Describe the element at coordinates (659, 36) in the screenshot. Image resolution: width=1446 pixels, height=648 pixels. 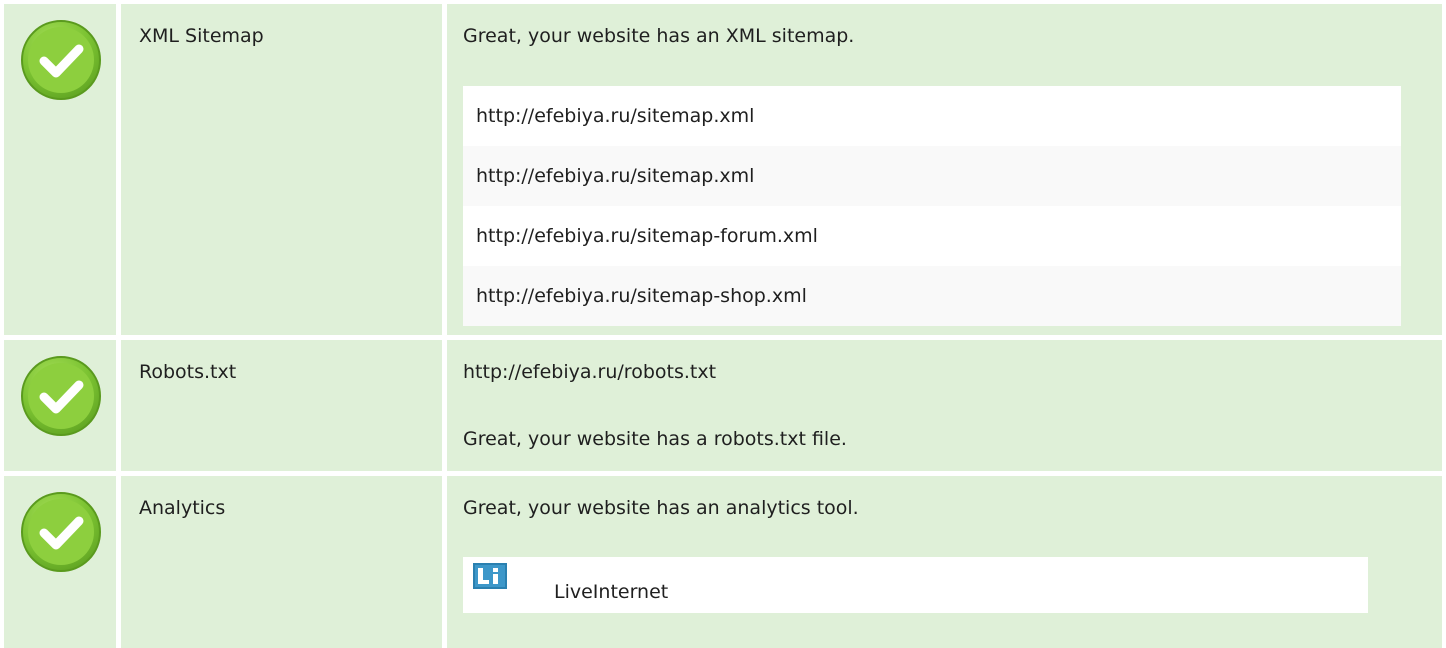
I see `check-message: Great, your website has an XML sitemap.` at that location.